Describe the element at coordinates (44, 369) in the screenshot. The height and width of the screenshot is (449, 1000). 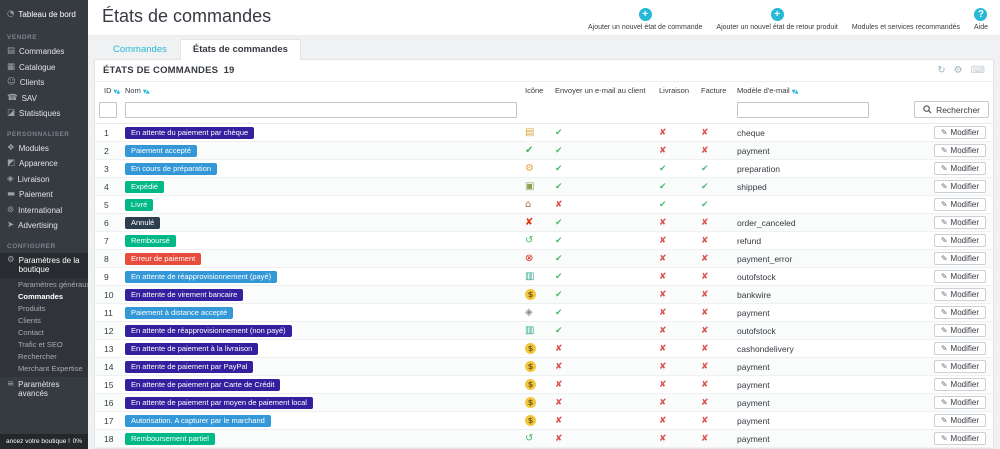
I see `sidebar-subitem-merchant-expertise: Merchant Expertise` at that location.